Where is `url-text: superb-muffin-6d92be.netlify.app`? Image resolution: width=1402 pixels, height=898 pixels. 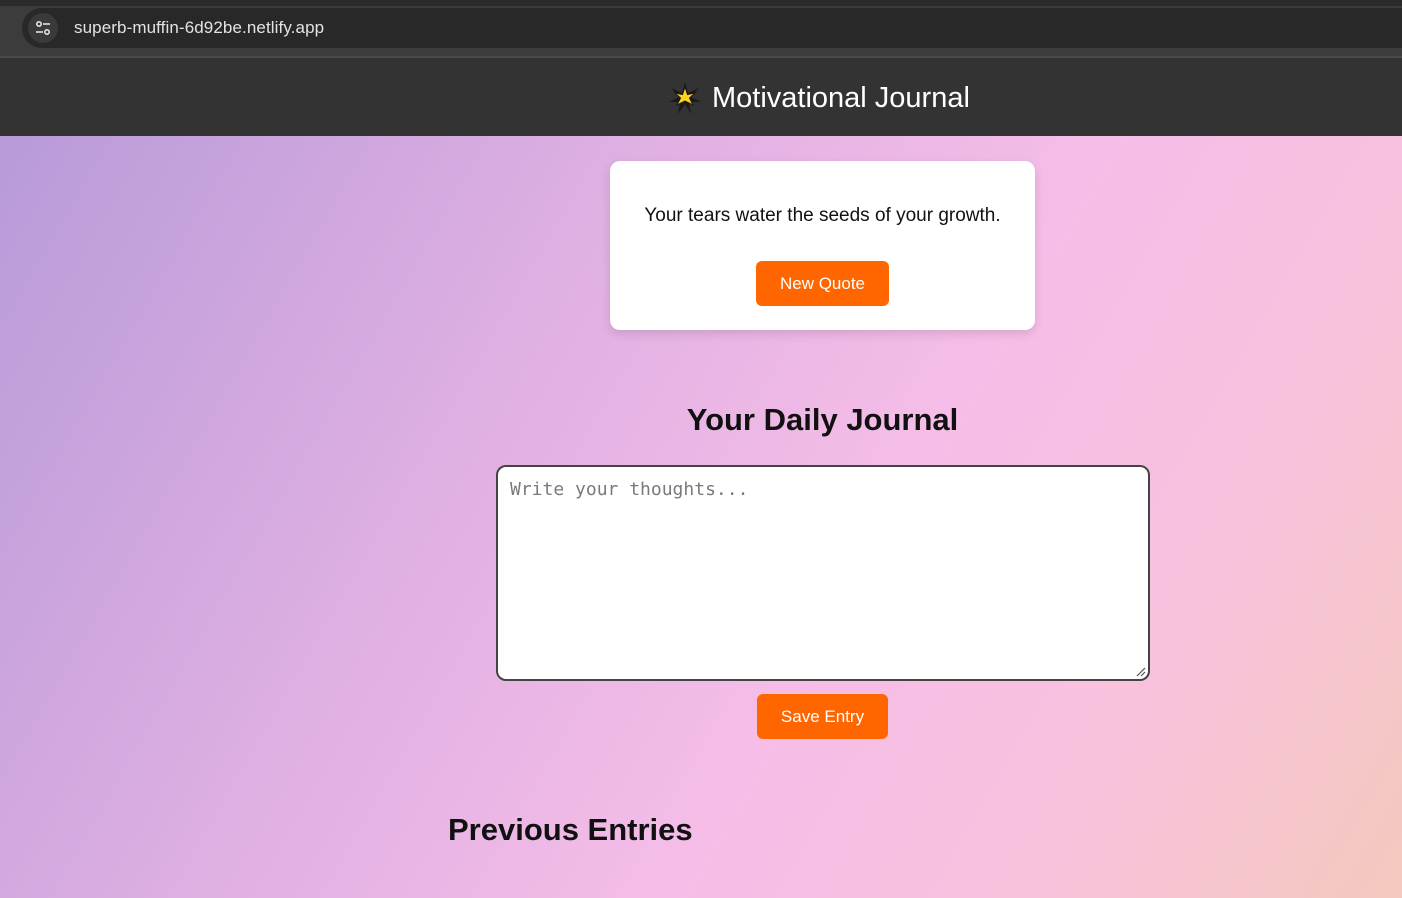
url-text: superb-muffin-6d92be.netlify.app is located at coordinates (199, 28).